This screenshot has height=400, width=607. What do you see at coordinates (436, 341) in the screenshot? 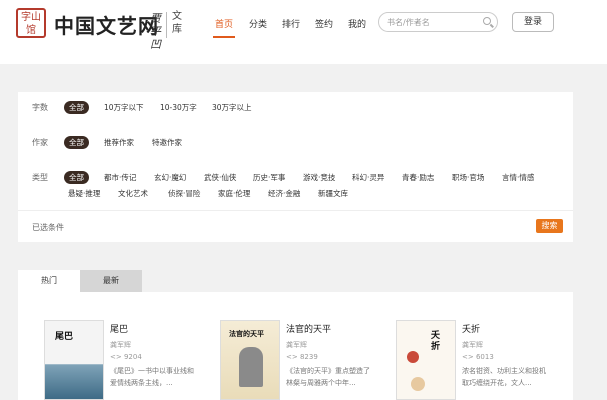
I see `book-cover-title: 夭折` at bounding box center [436, 341].